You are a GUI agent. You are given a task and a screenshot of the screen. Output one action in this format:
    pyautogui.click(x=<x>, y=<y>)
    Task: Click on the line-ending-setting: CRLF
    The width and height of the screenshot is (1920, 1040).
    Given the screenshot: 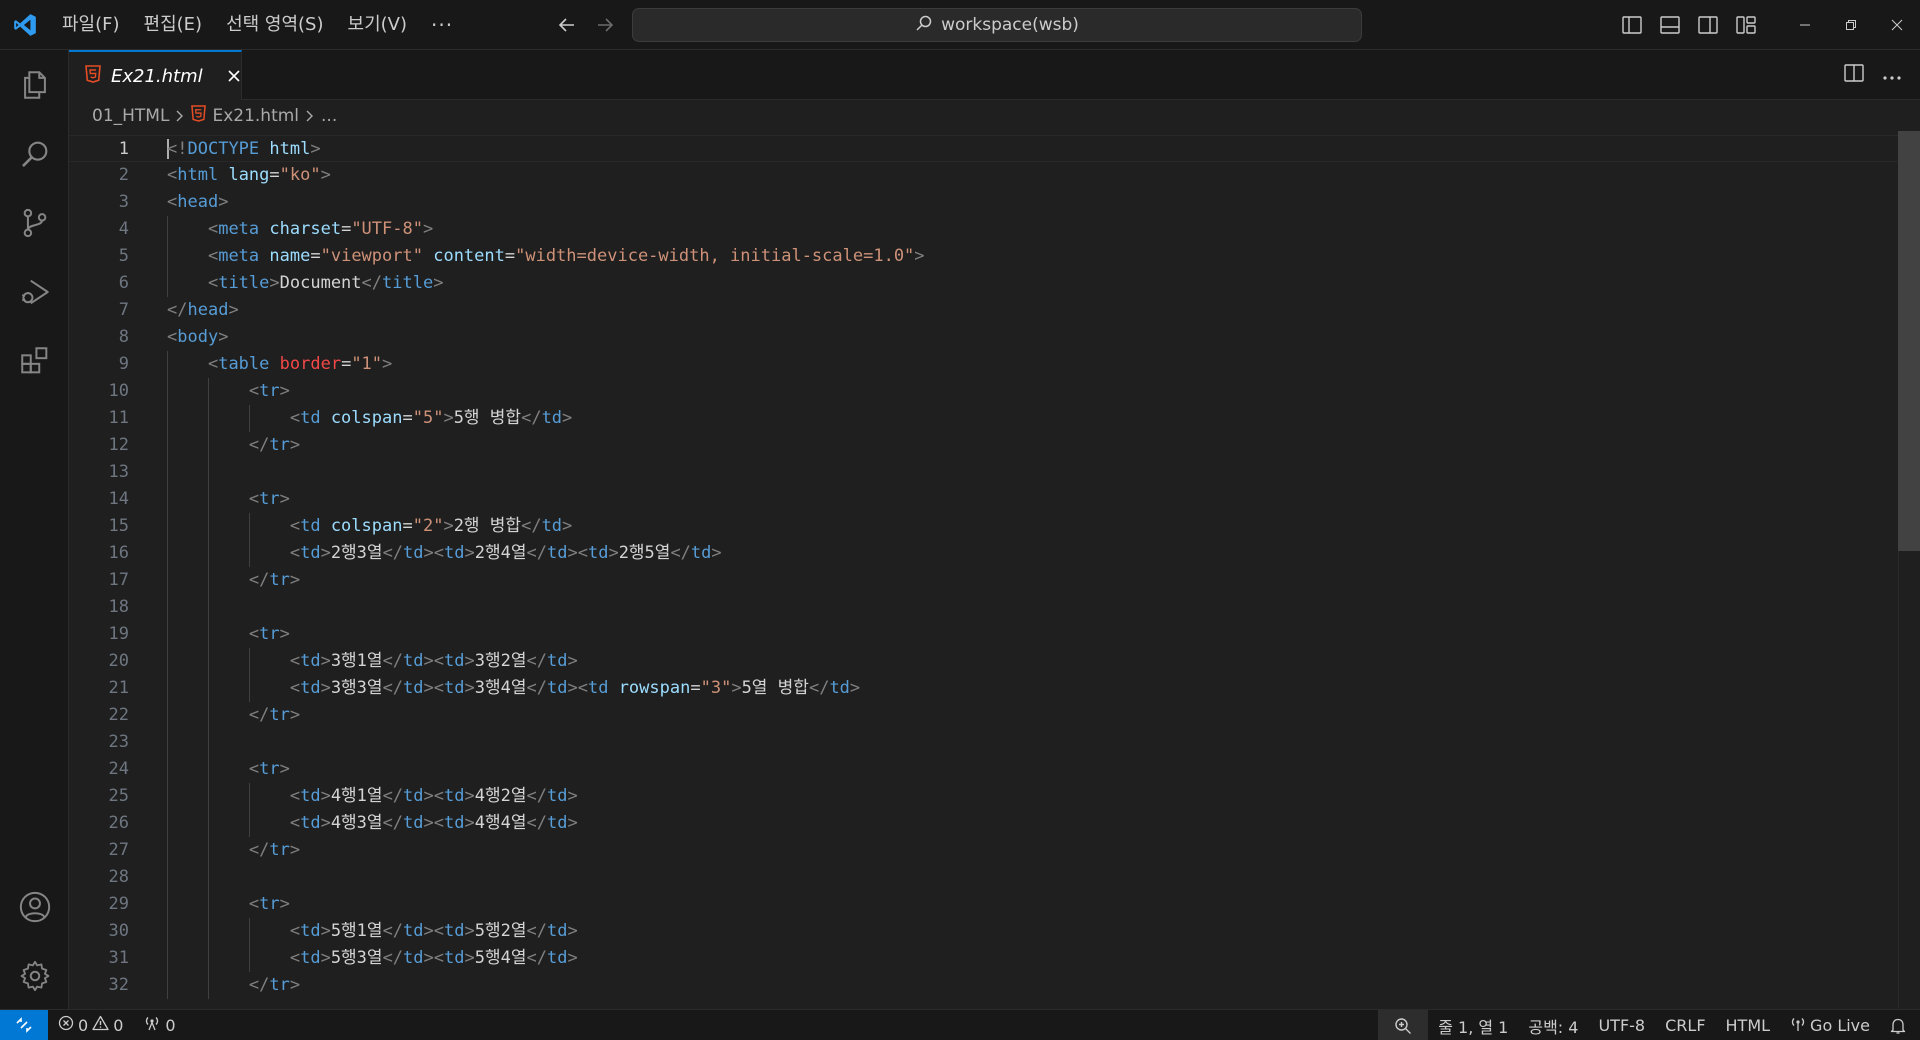 What is the action you would take?
    pyautogui.click(x=1685, y=1025)
    